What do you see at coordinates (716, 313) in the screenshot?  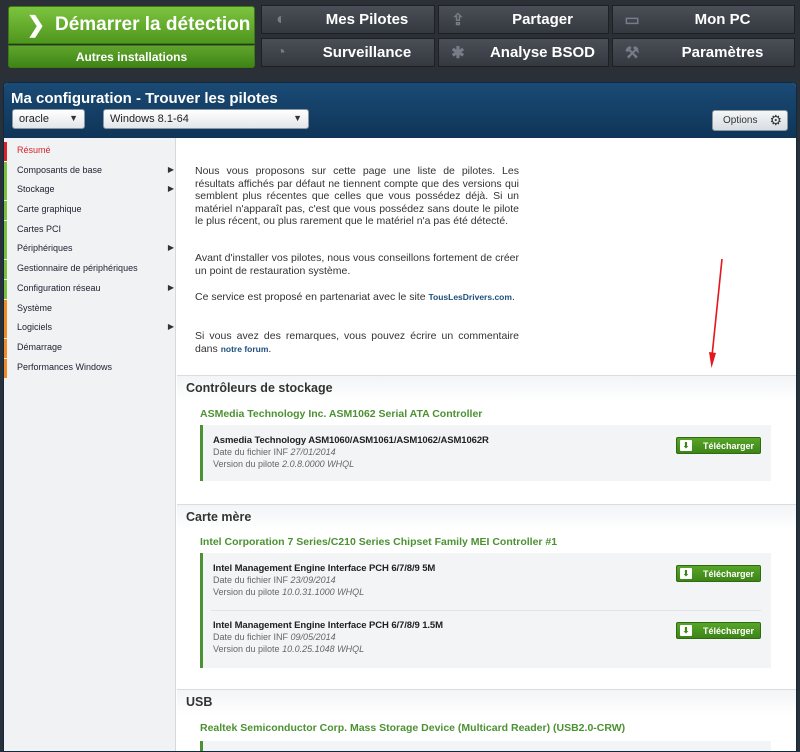 I see `annotation-arrow` at bounding box center [716, 313].